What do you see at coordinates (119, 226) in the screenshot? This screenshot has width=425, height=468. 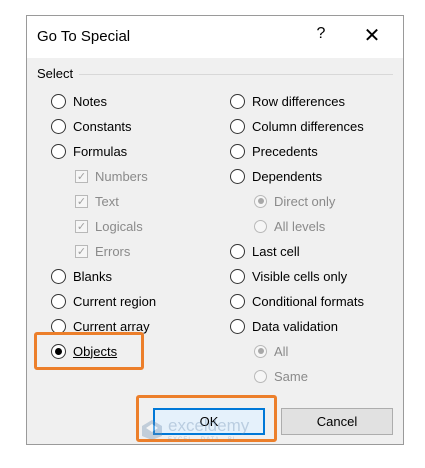 I see `option-logicals-label: Logicals` at bounding box center [119, 226].